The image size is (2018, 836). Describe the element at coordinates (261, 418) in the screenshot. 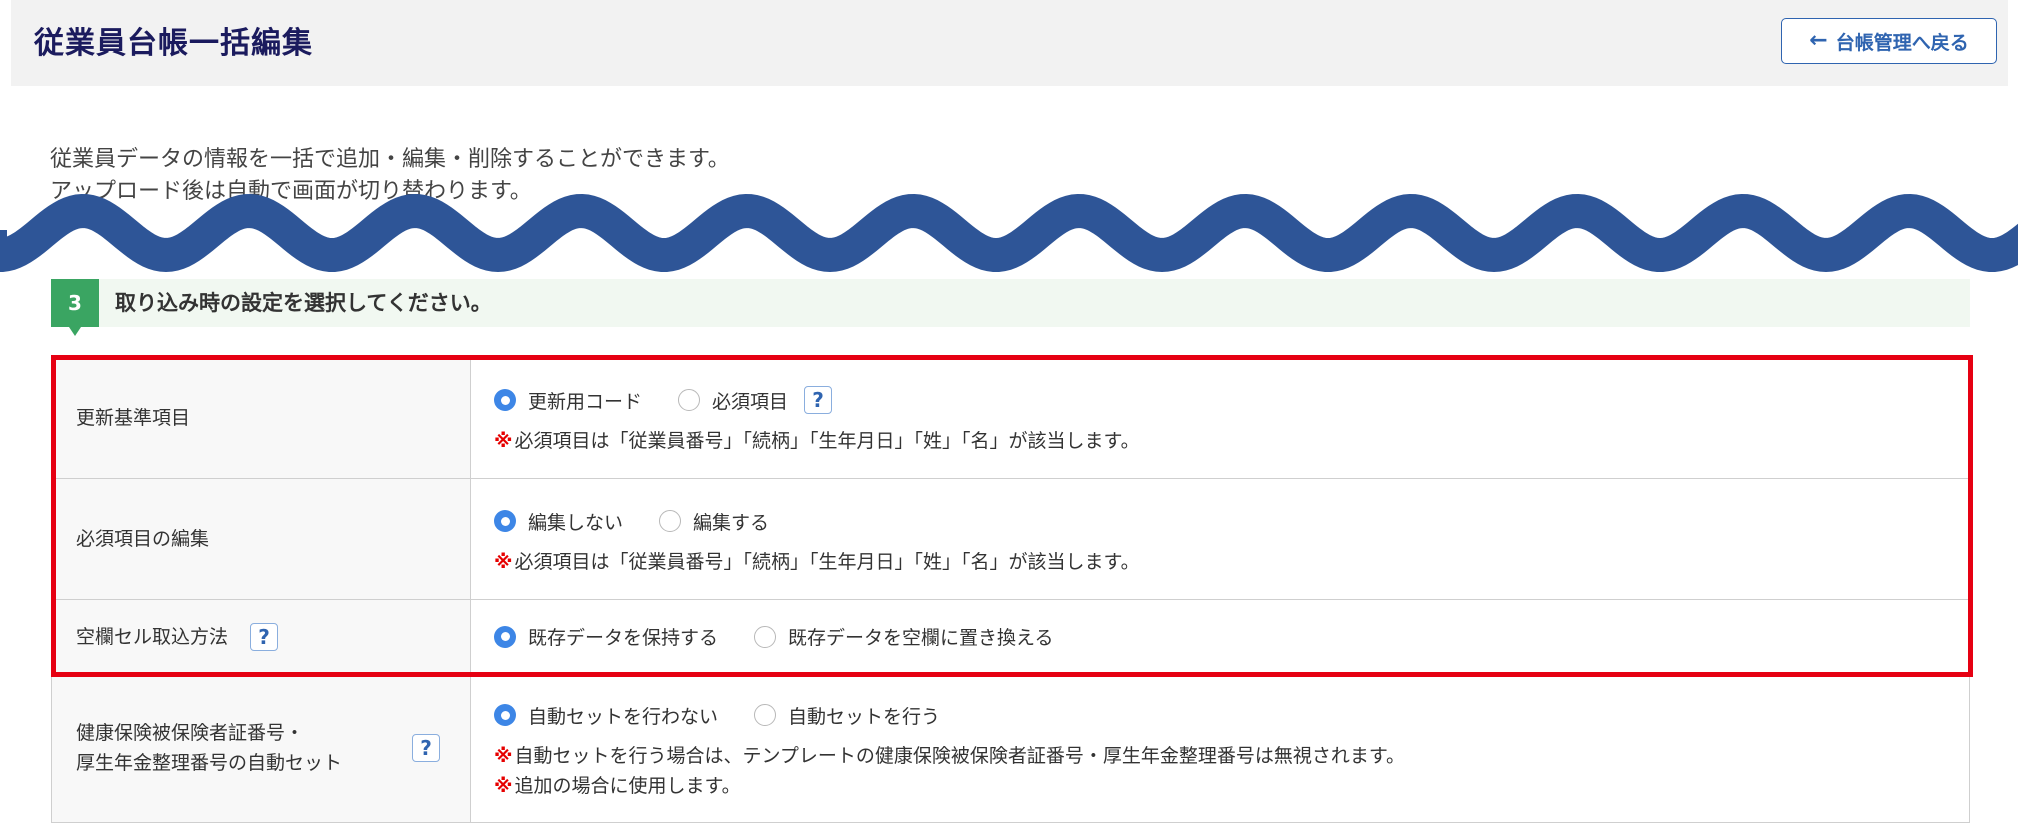

I see `setting-label-cell: 更新基準項目` at that location.